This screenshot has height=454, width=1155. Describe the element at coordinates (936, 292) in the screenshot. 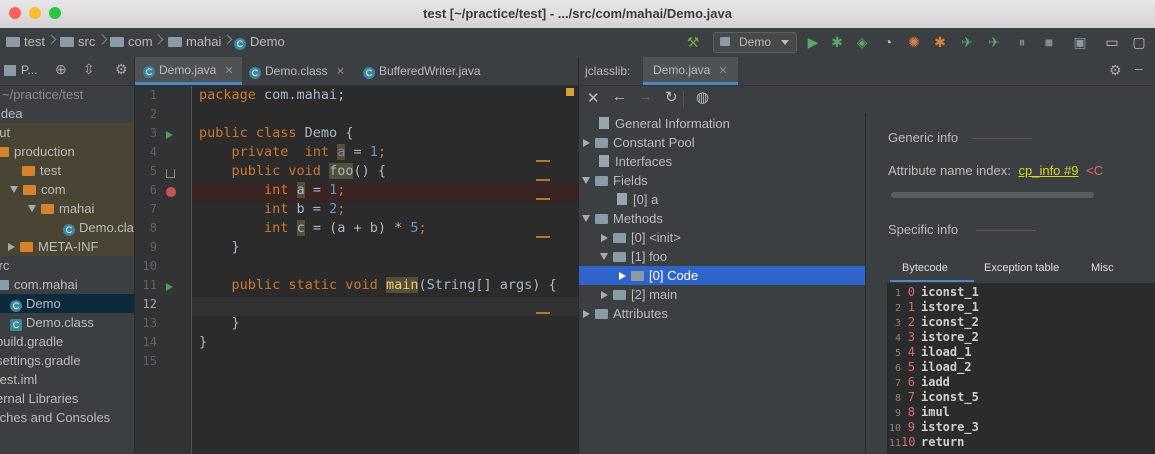

I see `bytecode-row: 1 0 iconst_1` at that location.